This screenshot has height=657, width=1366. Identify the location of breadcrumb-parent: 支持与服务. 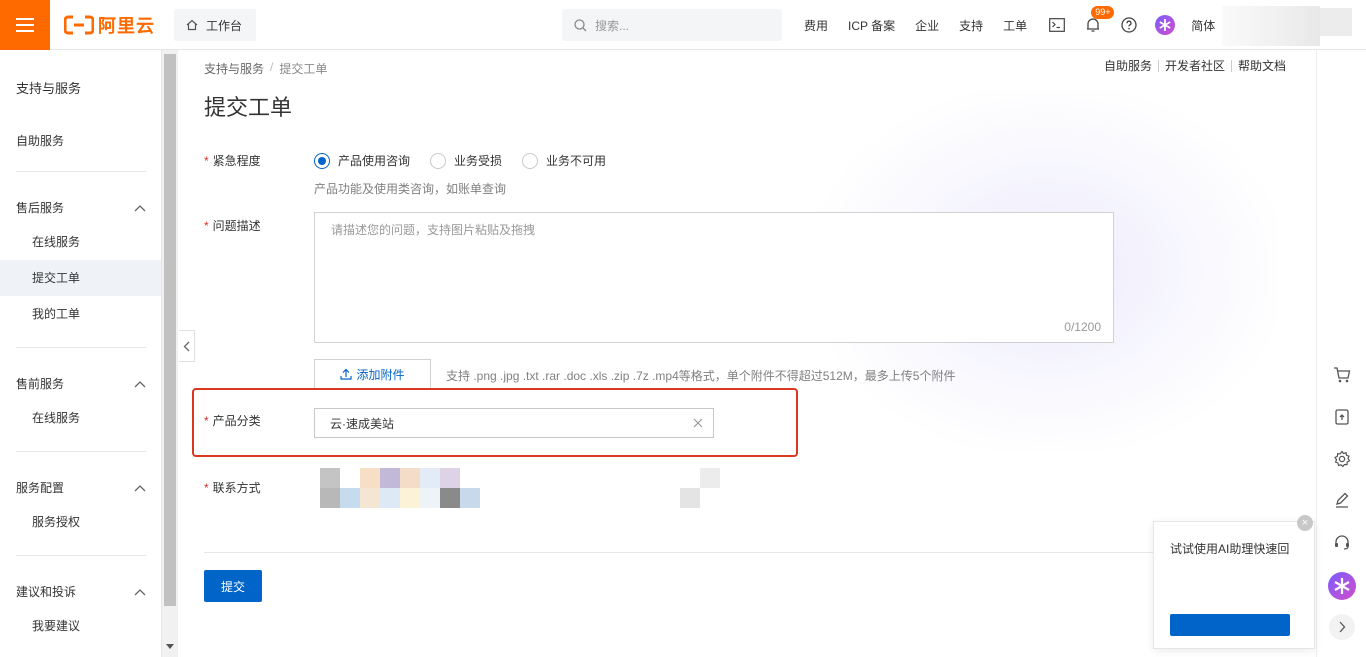
(234, 68).